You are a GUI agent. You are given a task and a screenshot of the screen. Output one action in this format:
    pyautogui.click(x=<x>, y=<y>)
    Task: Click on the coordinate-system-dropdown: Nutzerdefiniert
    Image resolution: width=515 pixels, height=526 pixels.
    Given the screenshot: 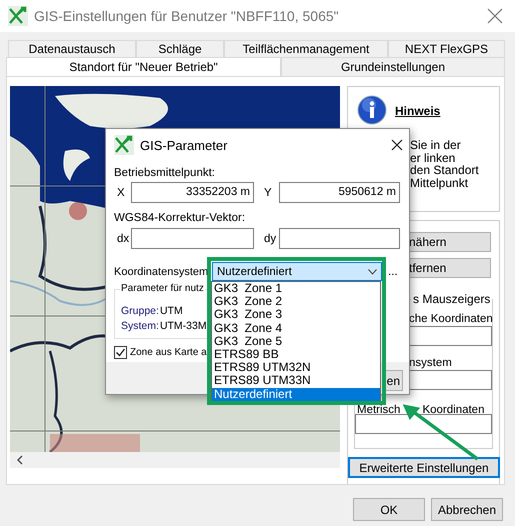 What is the action you would take?
    pyautogui.click(x=297, y=271)
    